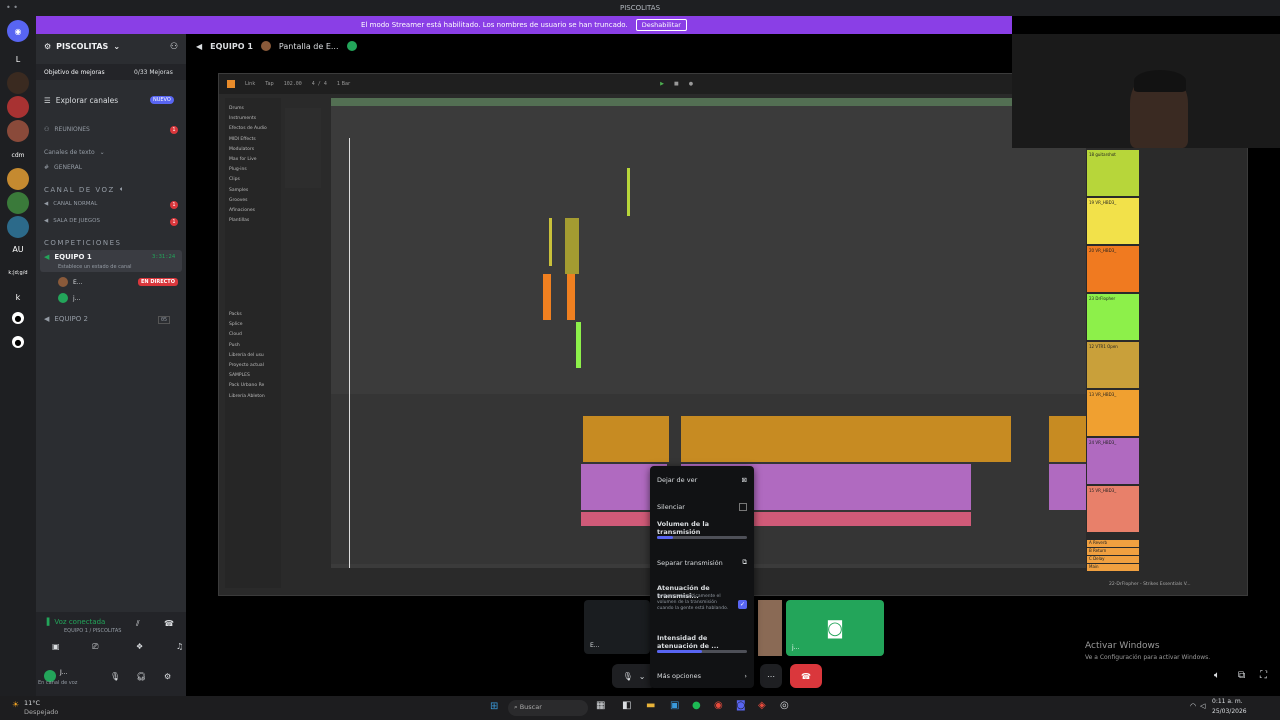  I want to click on daw-places-item: Cloud, so click(235, 334).